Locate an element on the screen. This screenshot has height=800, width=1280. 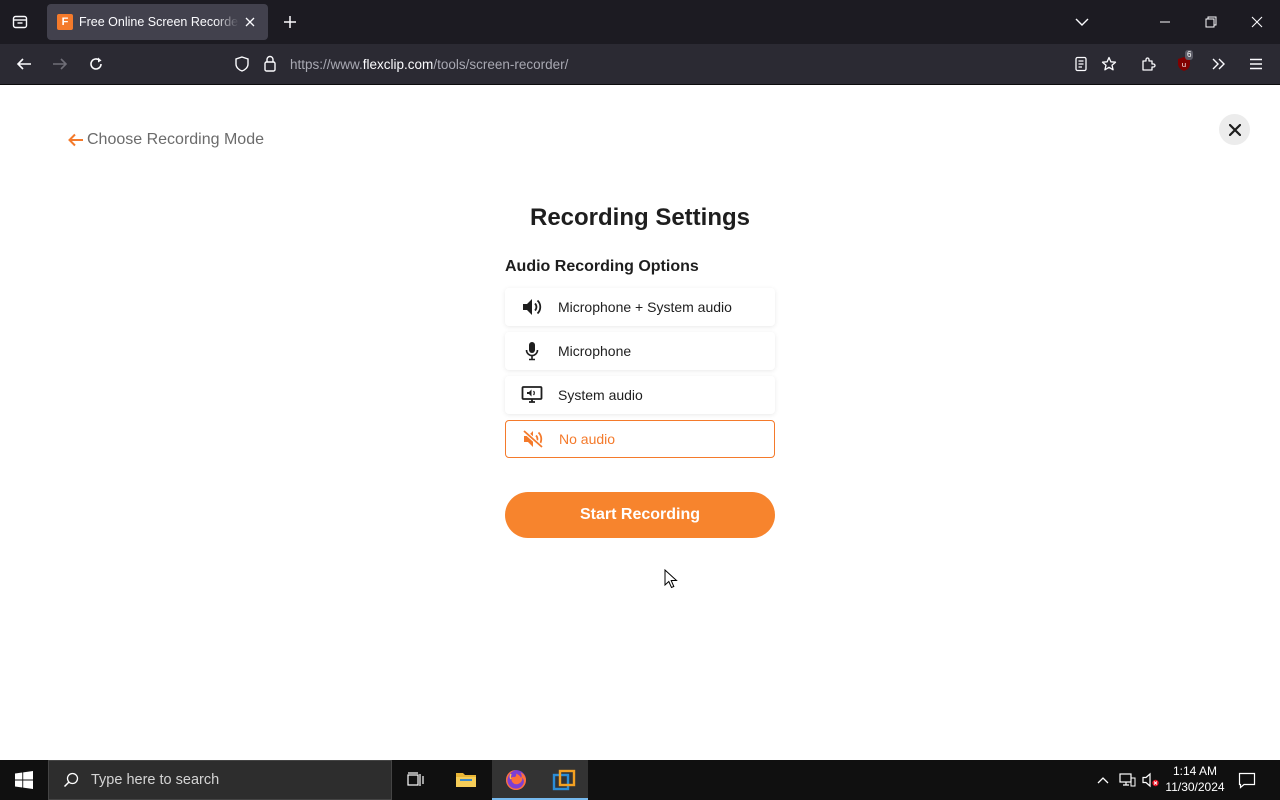
taskbar-search-box: Type here to search is located at coordinates (220, 780).